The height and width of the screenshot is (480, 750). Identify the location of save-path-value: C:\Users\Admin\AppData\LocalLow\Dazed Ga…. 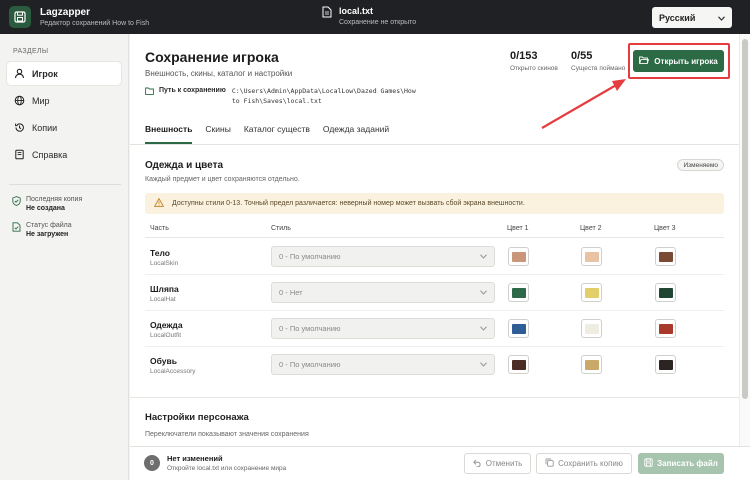
(323, 96).